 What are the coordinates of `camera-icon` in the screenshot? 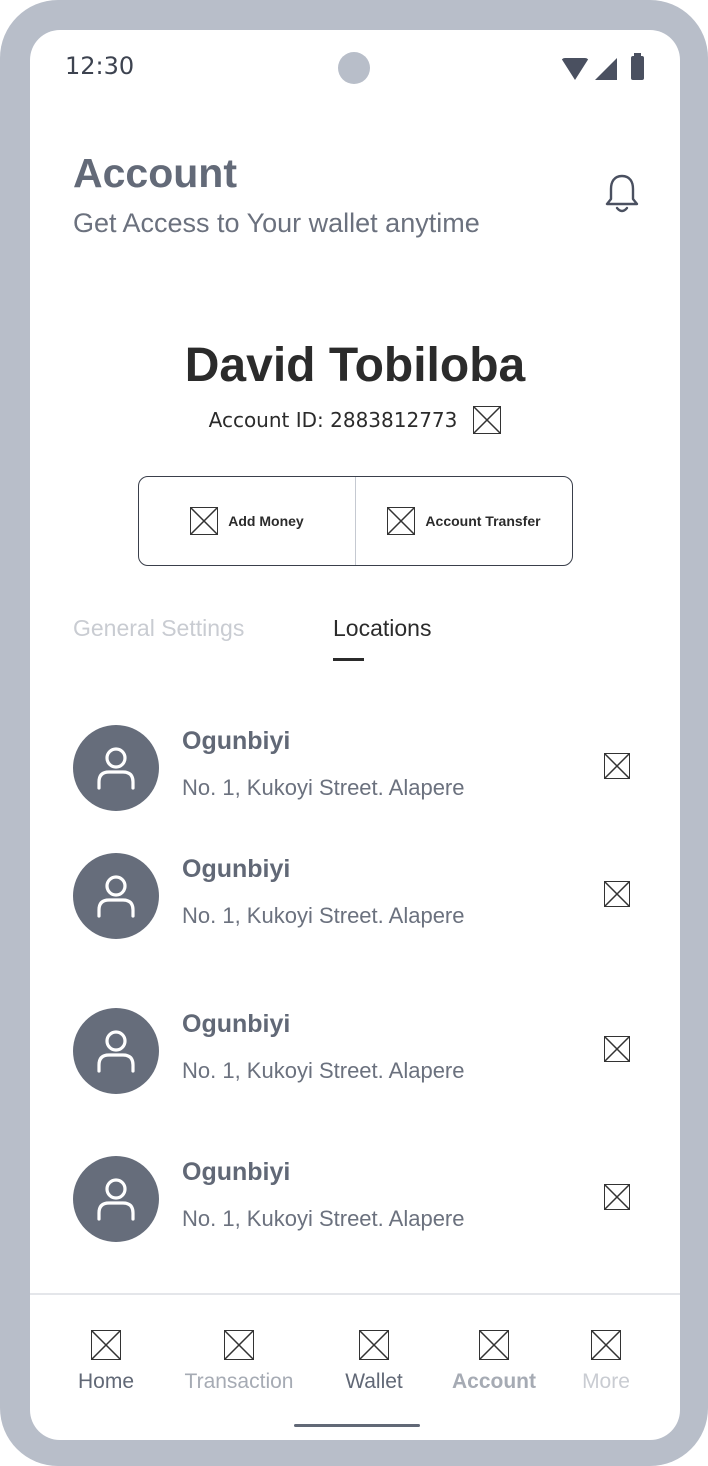 It's located at (354, 68).